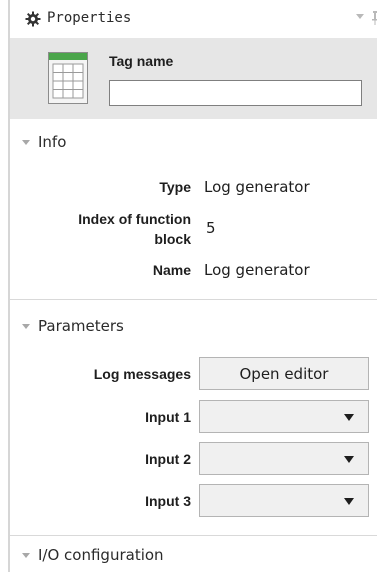 The height and width of the screenshot is (572, 377). Describe the element at coordinates (81, 326) in the screenshot. I see `parameters-heading: Parameters` at that location.